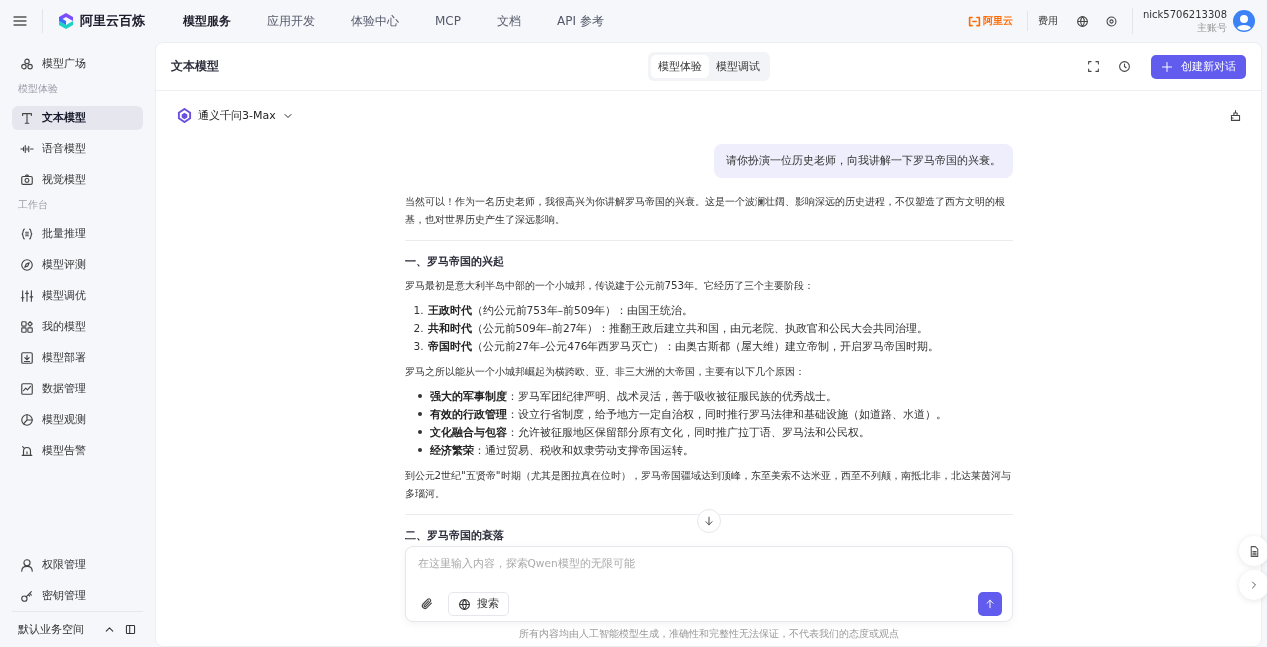  What do you see at coordinates (561, 450) in the screenshot?
I see `list-item-text: 经济繁荣：通过贸易、税收和奴隶劳动支撑帝国运转。` at bounding box center [561, 450].